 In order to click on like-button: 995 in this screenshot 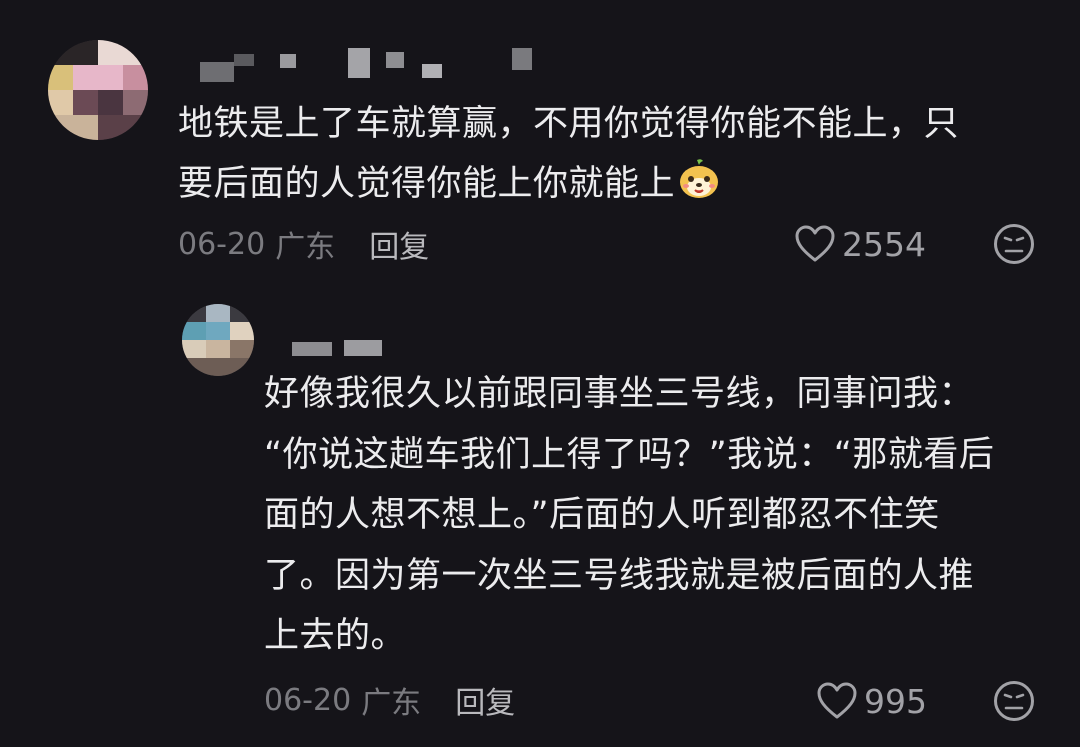, I will do `click(871, 701)`.